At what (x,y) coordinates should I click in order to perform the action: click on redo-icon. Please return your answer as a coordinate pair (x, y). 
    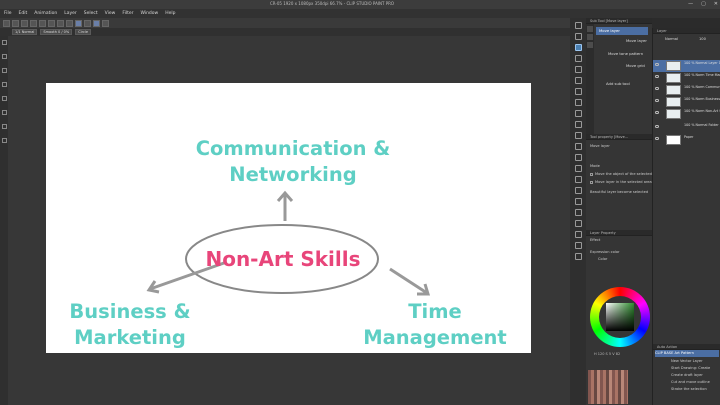
    Looking at the image, I should click on (42, 23).